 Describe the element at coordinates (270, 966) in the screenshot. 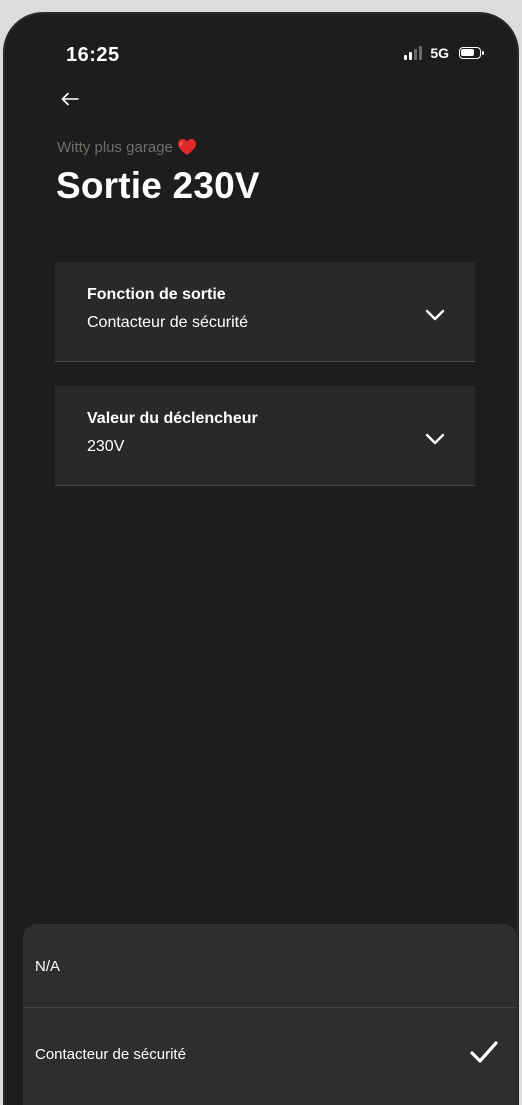

I see `option-na: N/A` at that location.